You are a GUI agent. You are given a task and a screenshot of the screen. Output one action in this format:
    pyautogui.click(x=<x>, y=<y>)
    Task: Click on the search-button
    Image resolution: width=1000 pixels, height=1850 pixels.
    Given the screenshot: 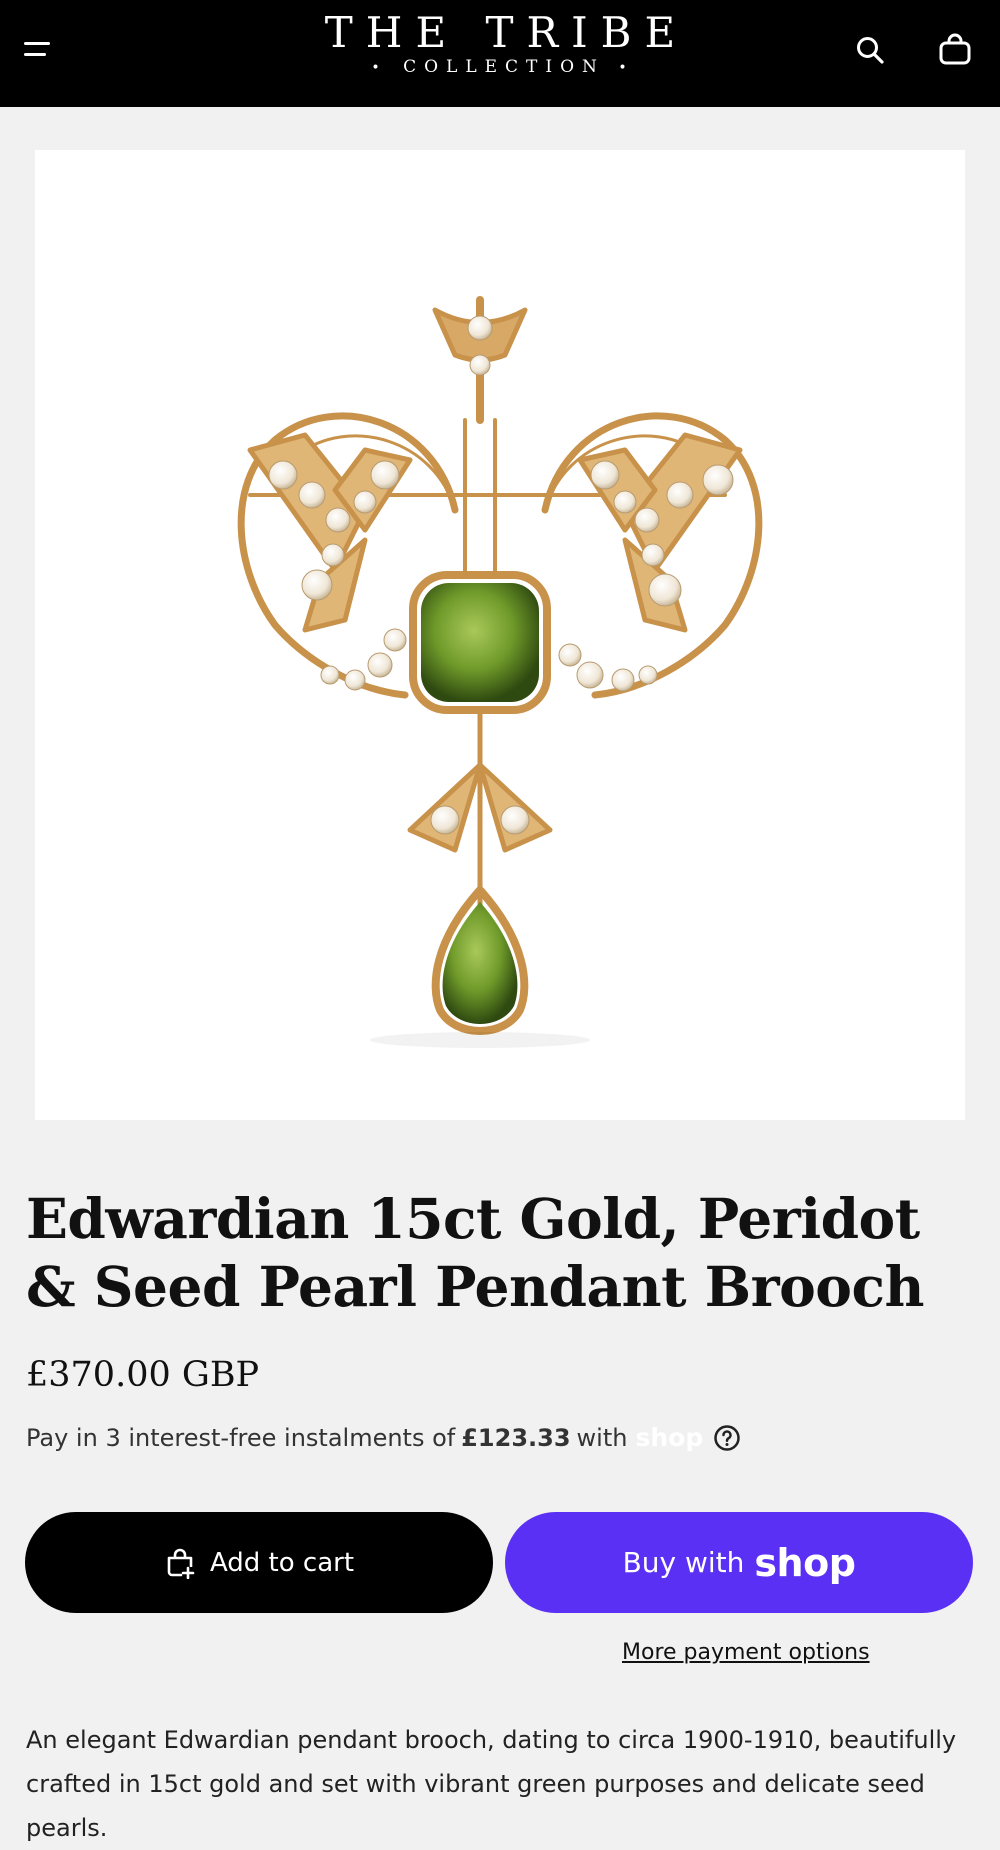 What is the action you would take?
    pyautogui.click(x=870, y=50)
    